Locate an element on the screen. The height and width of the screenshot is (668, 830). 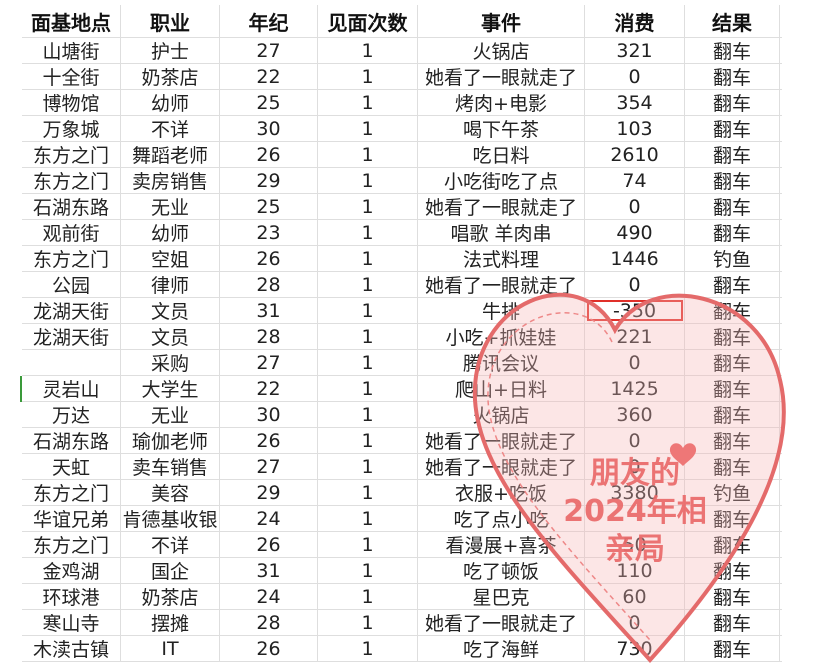
table-cell: 爬山+日料 is located at coordinates (501, 388).